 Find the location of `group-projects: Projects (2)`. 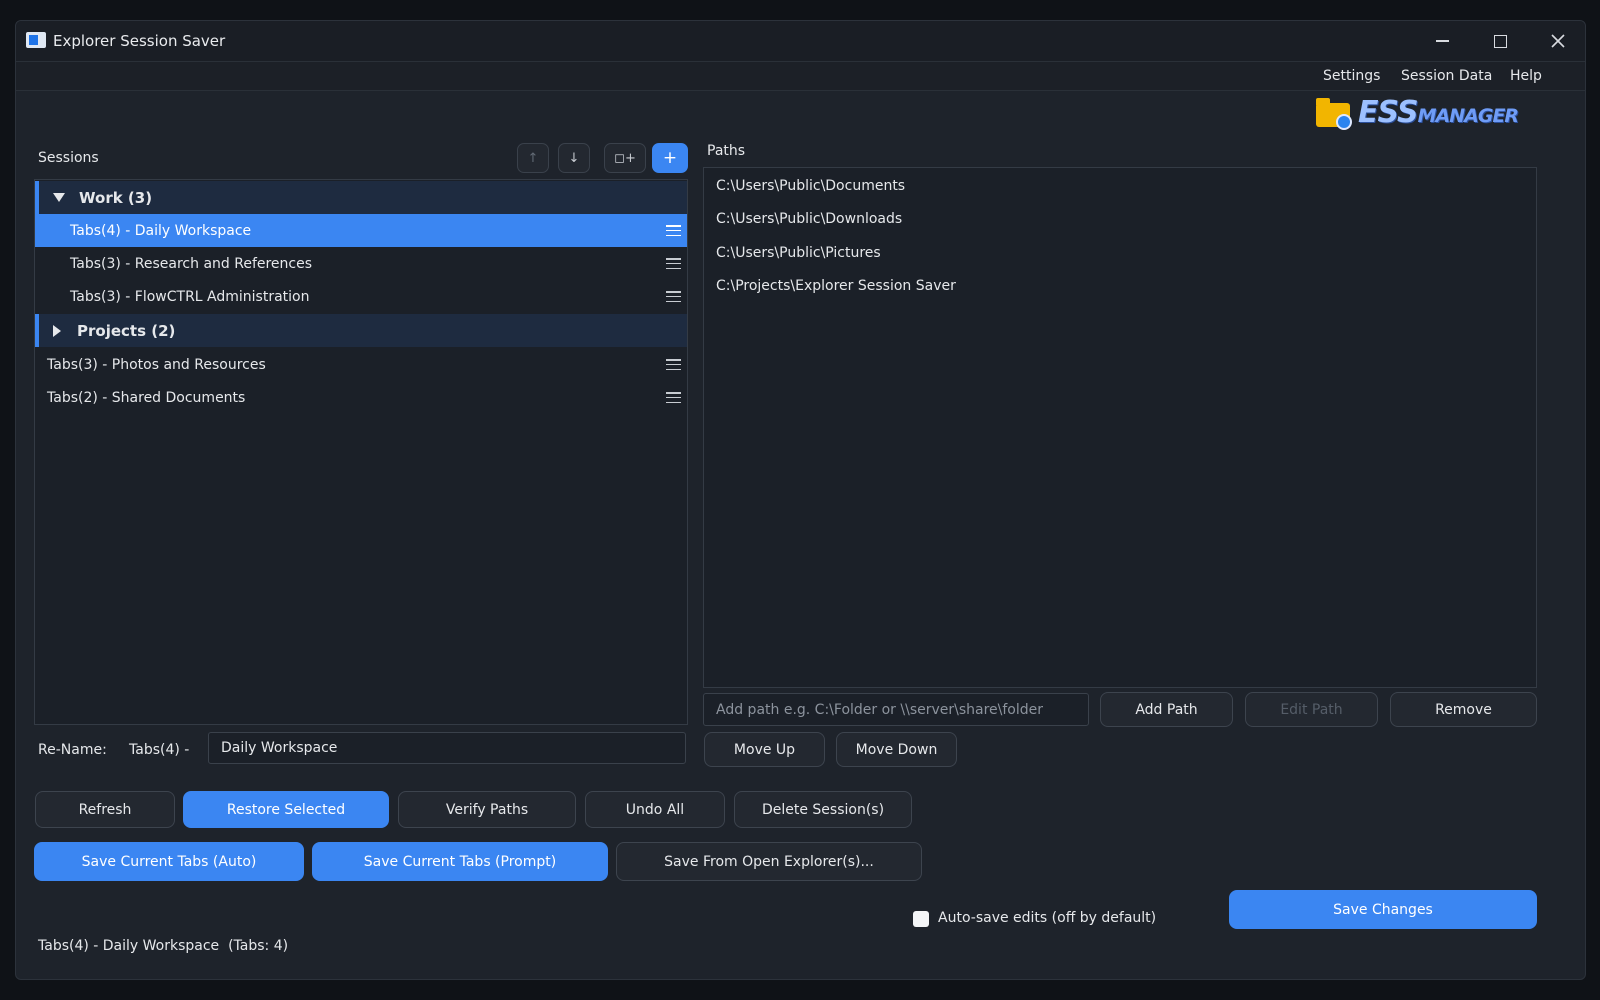

group-projects: Projects (2) is located at coordinates (361, 330).